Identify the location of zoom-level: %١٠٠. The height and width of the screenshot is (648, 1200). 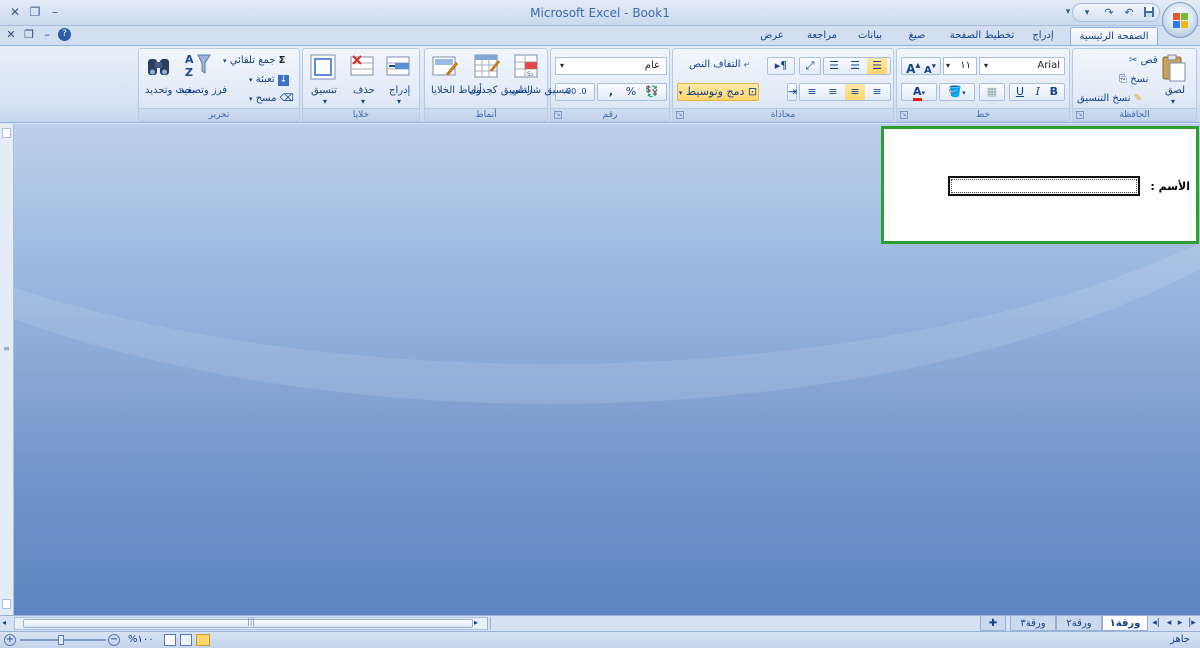
(141, 639).